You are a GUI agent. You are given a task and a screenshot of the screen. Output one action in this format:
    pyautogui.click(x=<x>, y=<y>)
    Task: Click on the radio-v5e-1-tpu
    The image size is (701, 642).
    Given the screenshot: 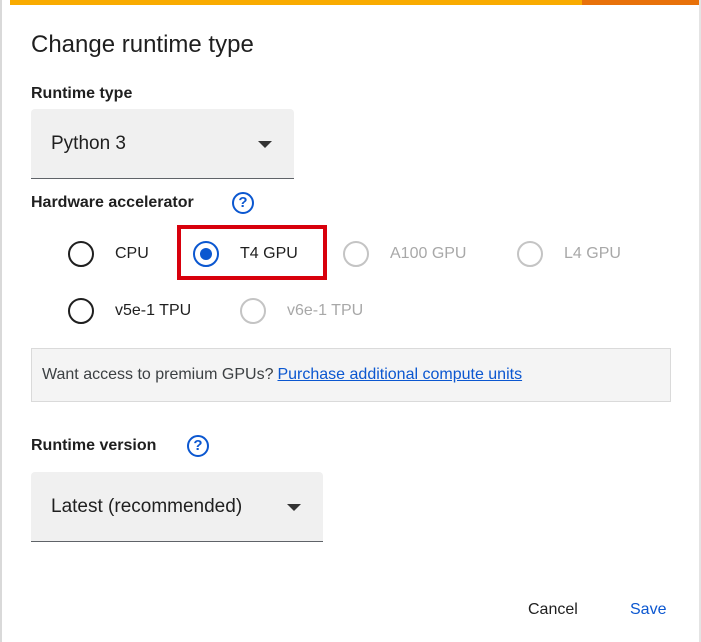 What is the action you would take?
    pyautogui.click(x=81, y=311)
    